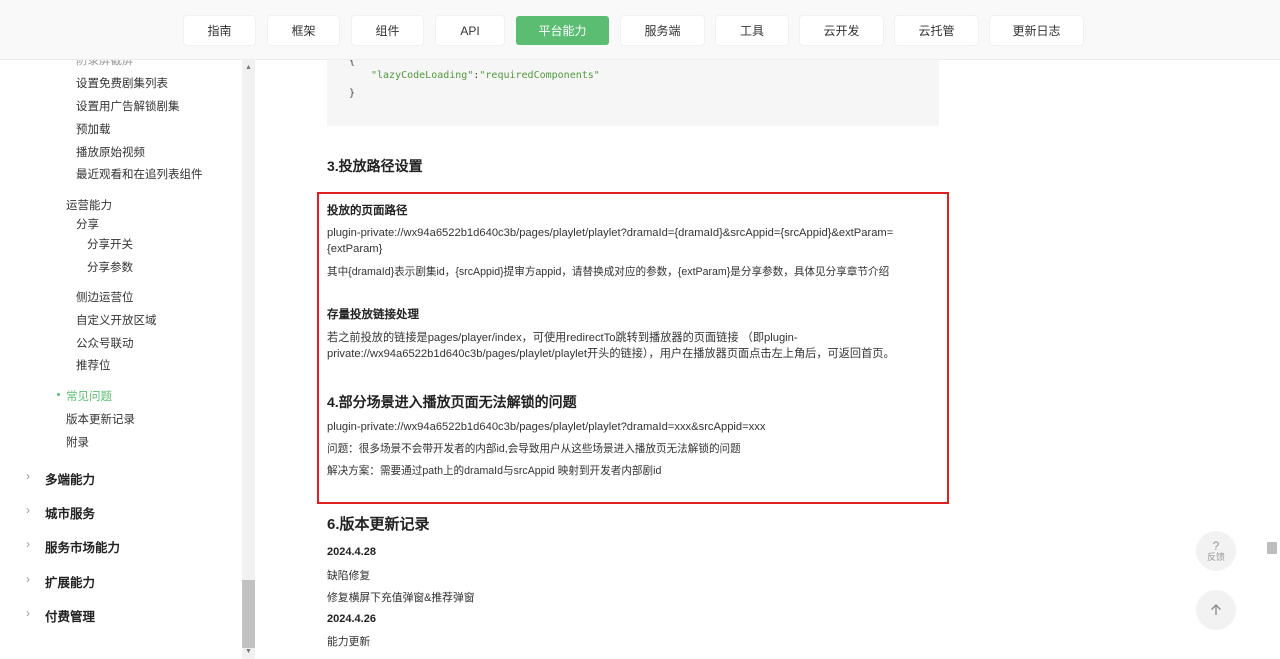  I want to click on sidebar-item-ad-unlock: 设置用广告解锁剧集, so click(128, 106).